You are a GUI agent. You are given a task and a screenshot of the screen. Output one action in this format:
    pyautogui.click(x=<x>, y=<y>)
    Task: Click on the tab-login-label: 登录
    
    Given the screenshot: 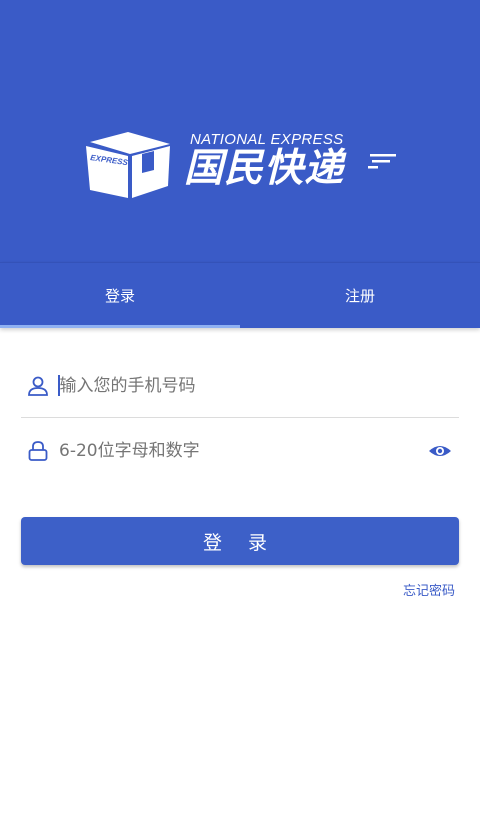 What is the action you would take?
    pyautogui.click(x=119, y=296)
    